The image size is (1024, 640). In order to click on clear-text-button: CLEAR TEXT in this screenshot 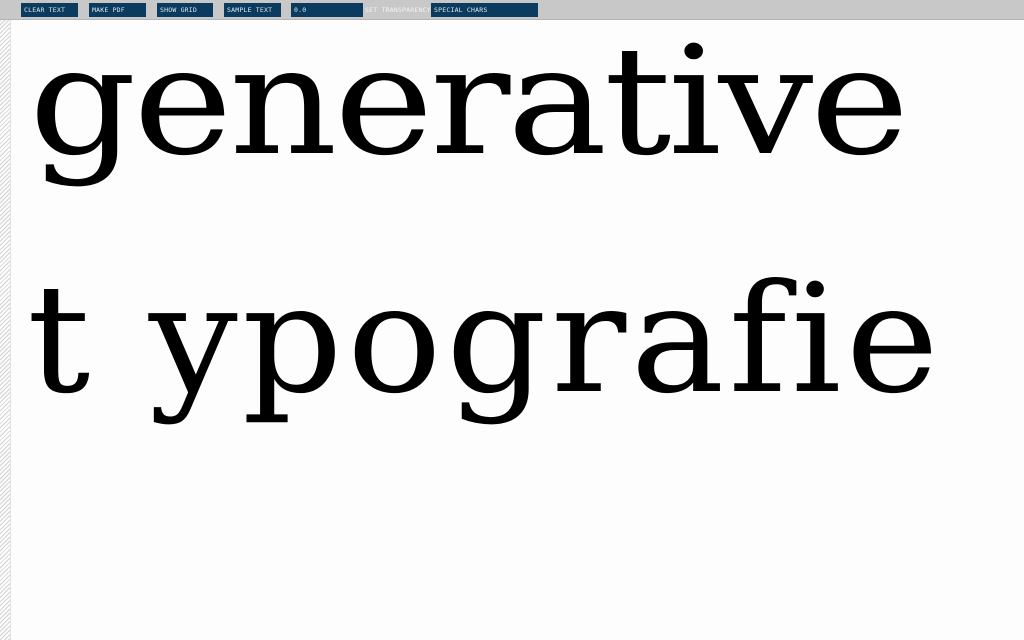, I will do `click(49, 10)`.